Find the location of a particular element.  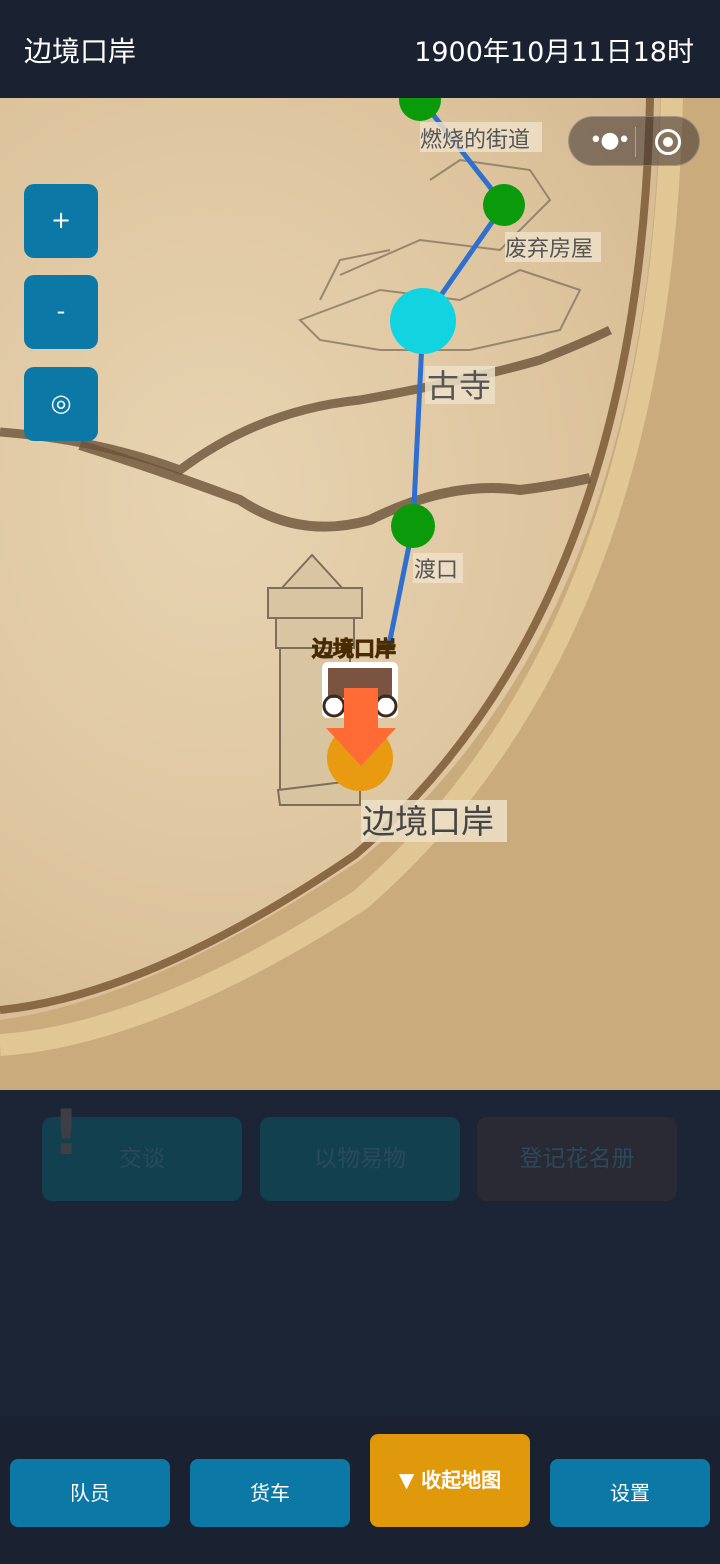

zoom-in-button: + is located at coordinates (61, 221).